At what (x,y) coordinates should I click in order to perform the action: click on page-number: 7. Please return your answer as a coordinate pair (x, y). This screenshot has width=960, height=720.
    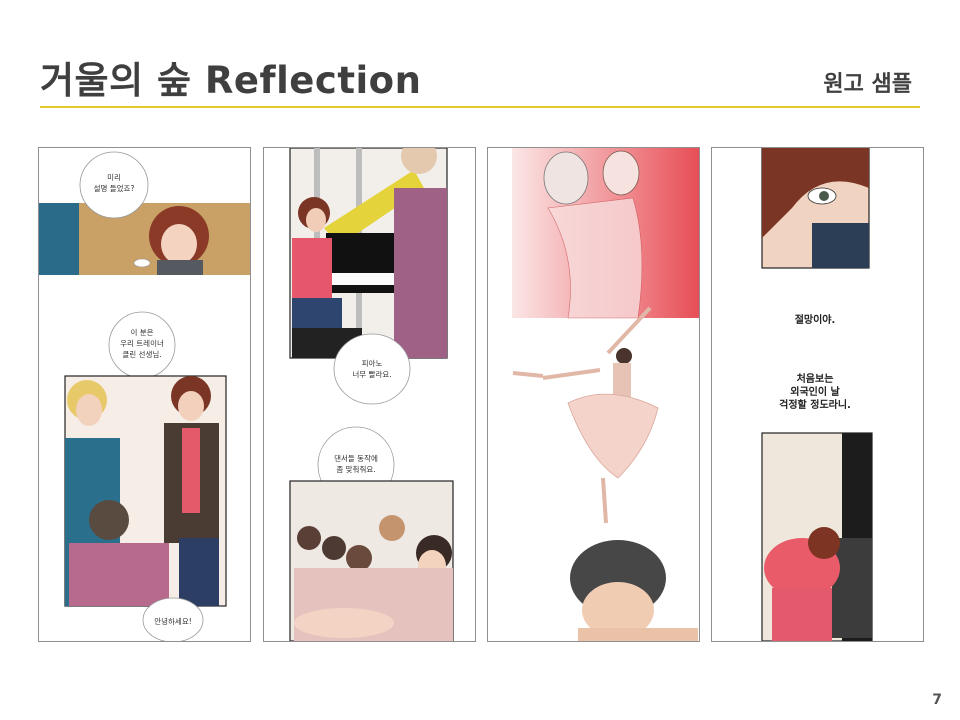
    Looking at the image, I should click on (937, 700).